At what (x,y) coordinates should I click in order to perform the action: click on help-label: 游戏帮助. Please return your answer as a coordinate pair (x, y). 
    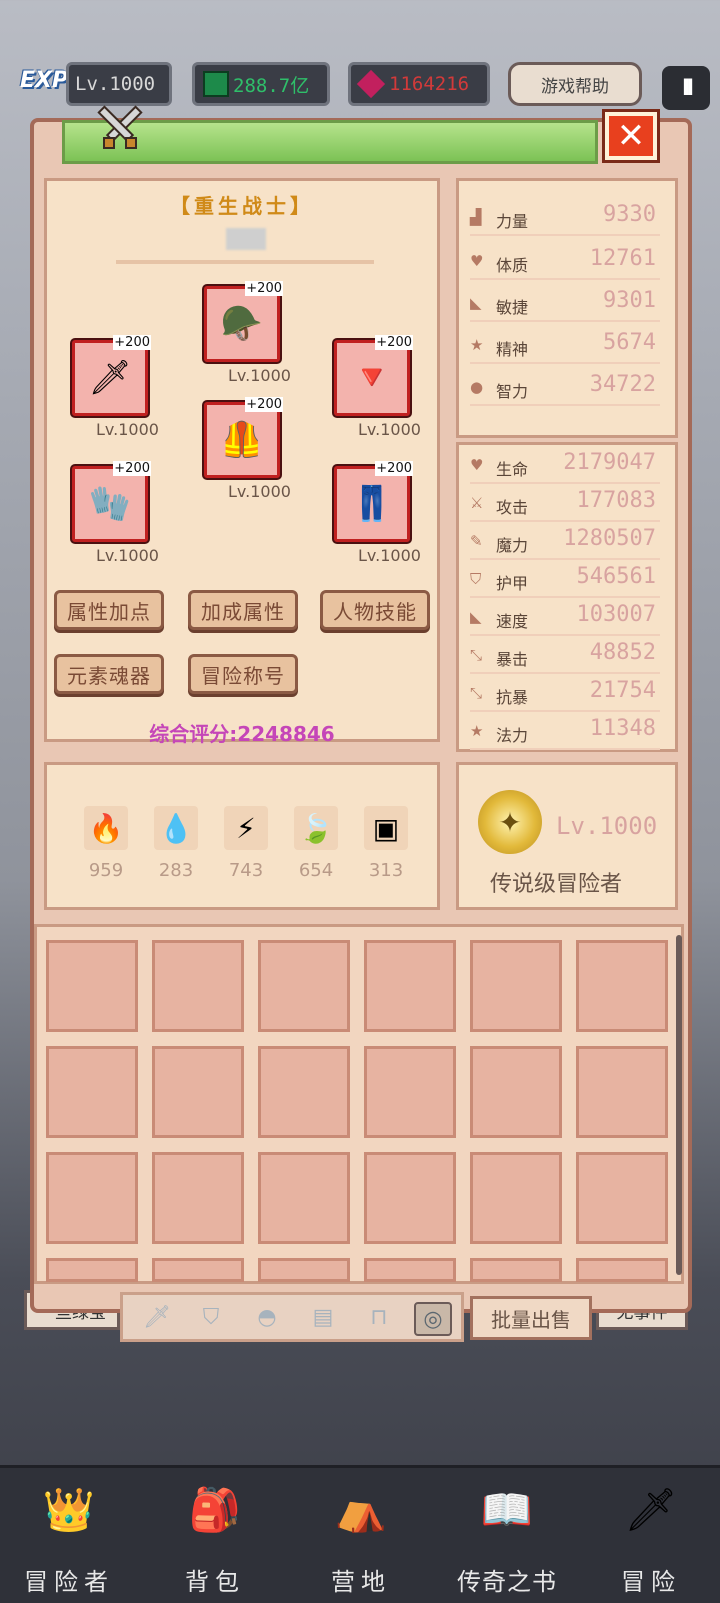
    Looking at the image, I should click on (575, 86).